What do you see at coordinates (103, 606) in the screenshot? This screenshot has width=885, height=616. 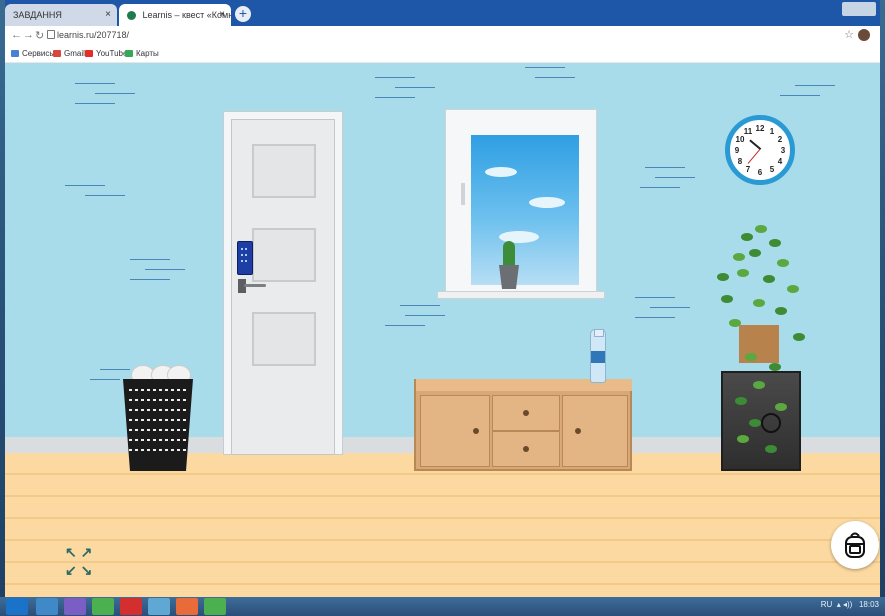 I see `chrome-icon` at bounding box center [103, 606].